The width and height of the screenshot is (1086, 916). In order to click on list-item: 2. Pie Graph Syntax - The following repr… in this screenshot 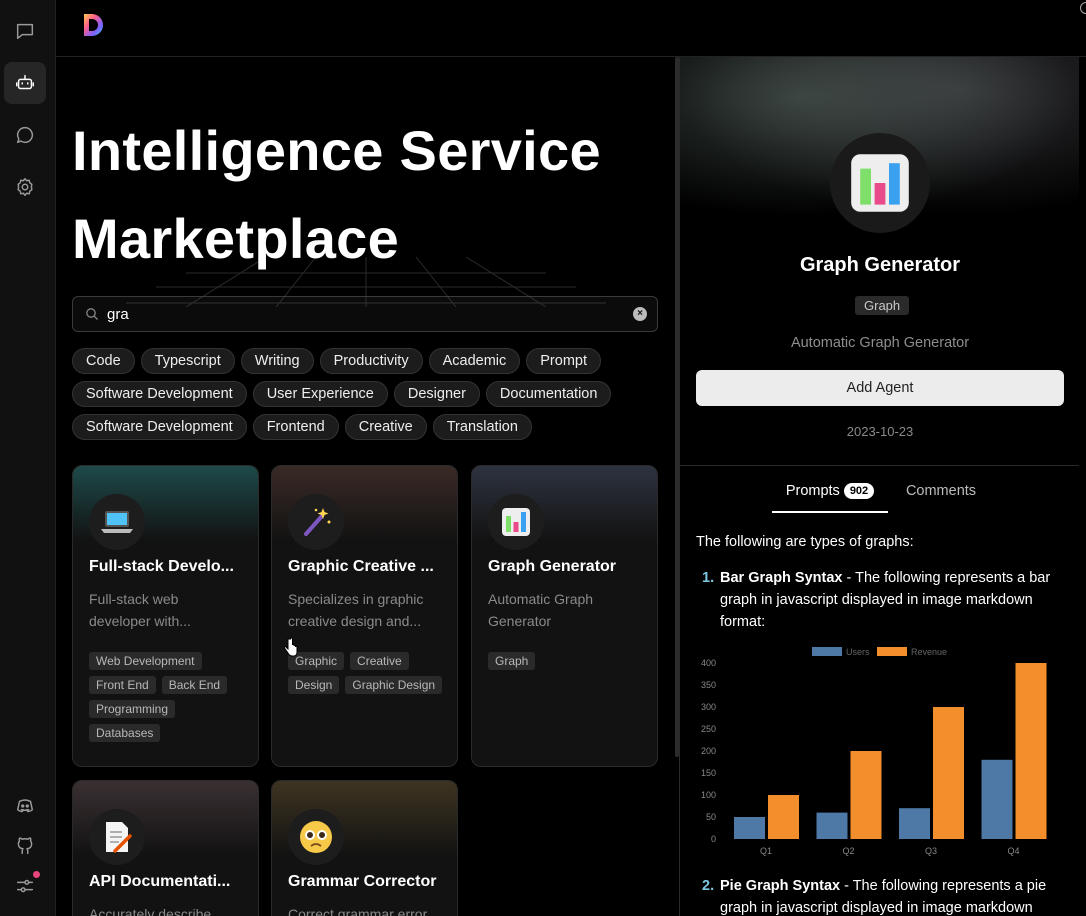, I will do `click(881, 895)`.